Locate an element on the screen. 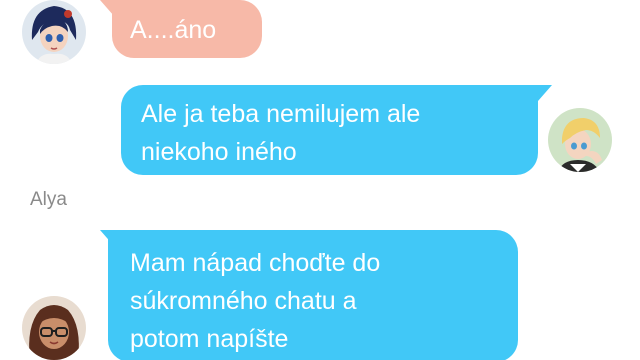 This screenshot has width=640, height=360. girl-blue-hair-avatar-icon is located at coordinates (54, 32).